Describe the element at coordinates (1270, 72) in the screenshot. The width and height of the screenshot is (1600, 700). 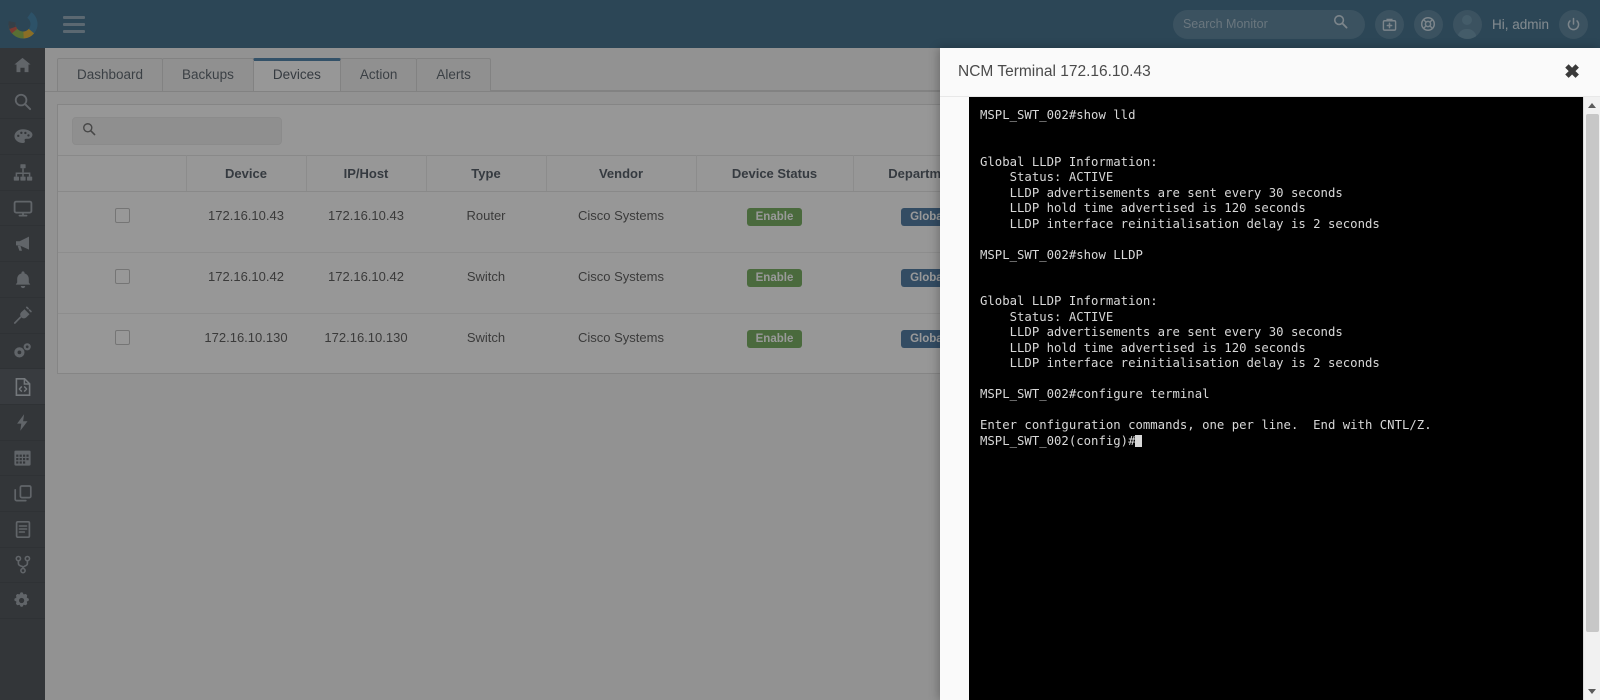
I see `modal-header: NCM Terminal 172.16.10.43 ✖` at that location.